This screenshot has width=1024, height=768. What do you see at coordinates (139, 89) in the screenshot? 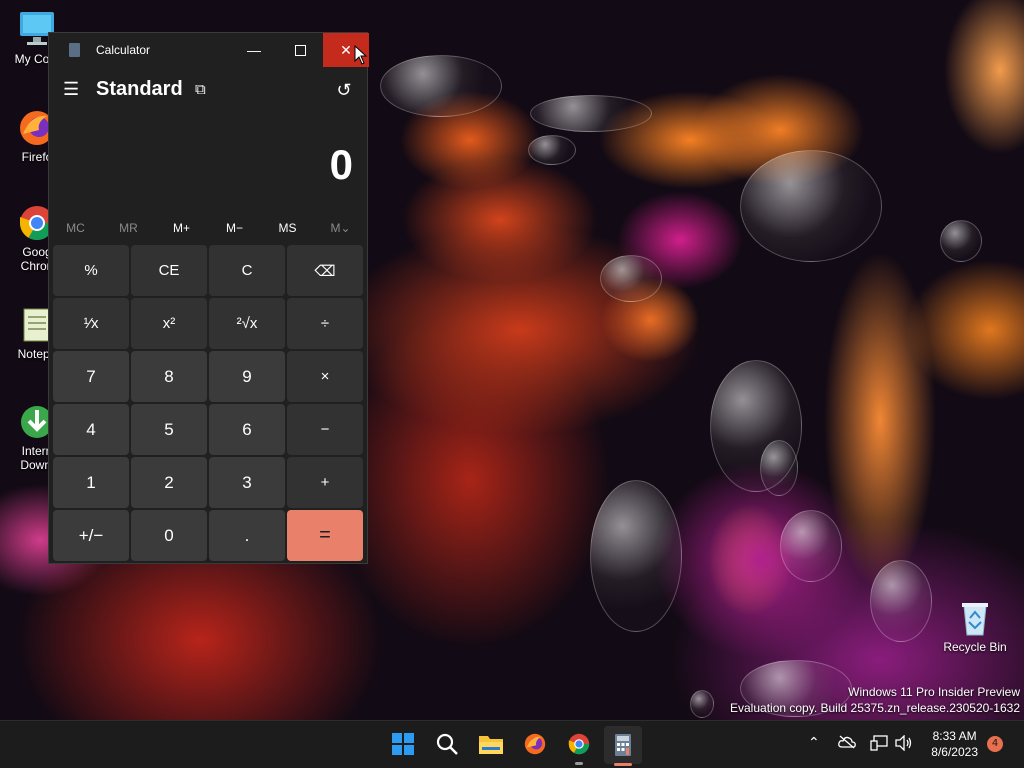
I see `mode-title: Standard` at bounding box center [139, 89].